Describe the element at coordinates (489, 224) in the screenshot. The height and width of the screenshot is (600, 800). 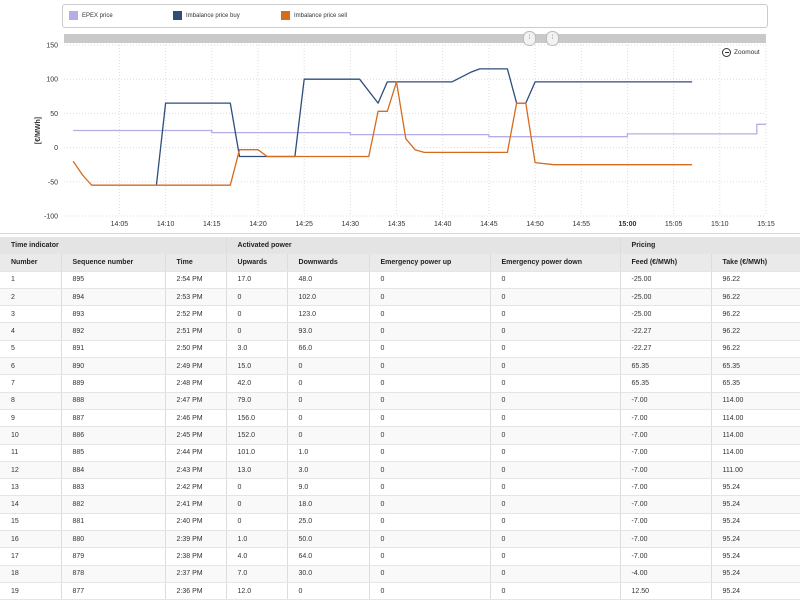
I see `x-tick-label: 14:45` at that location.